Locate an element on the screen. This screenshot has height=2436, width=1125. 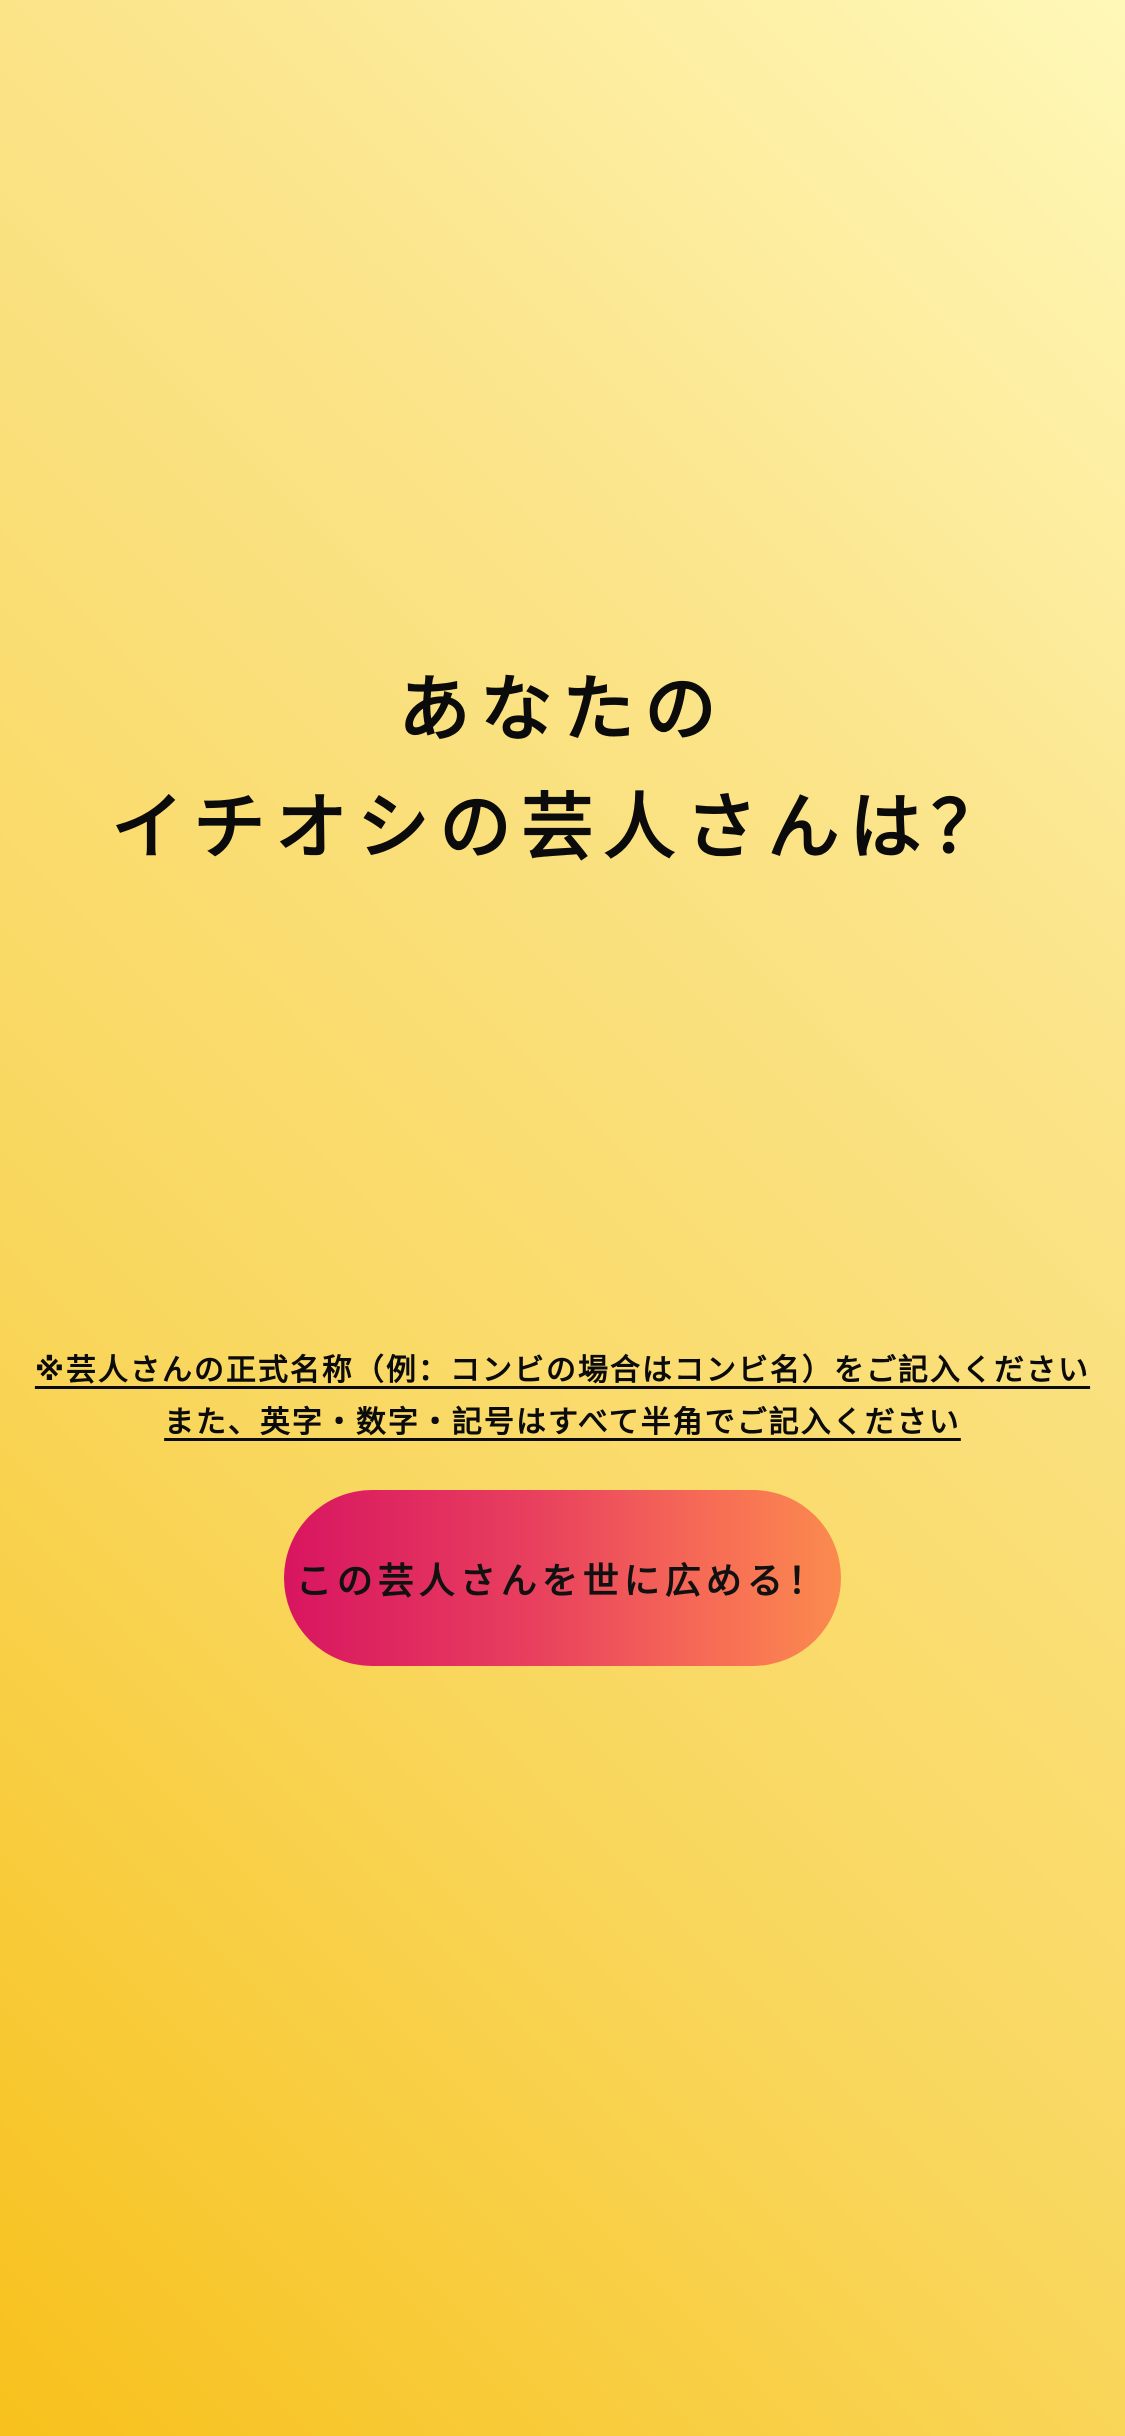
spread-comedian-button-label: この芸人さんを世に広める！ is located at coordinates (562, 1580).